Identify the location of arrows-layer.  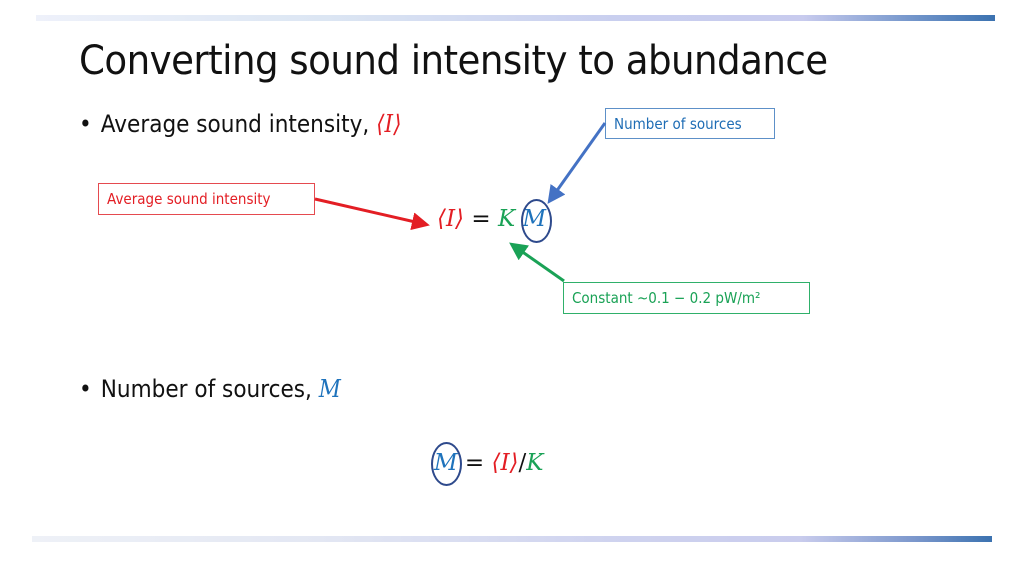
(460, 202).